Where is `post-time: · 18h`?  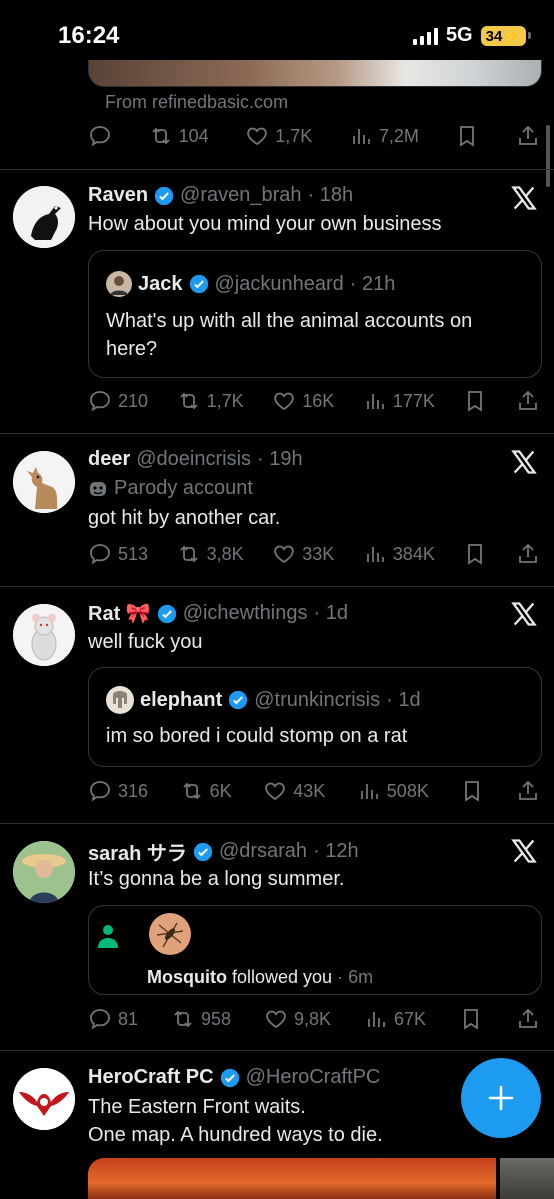 post-time: · 18h is located at coordinates (330, 195).